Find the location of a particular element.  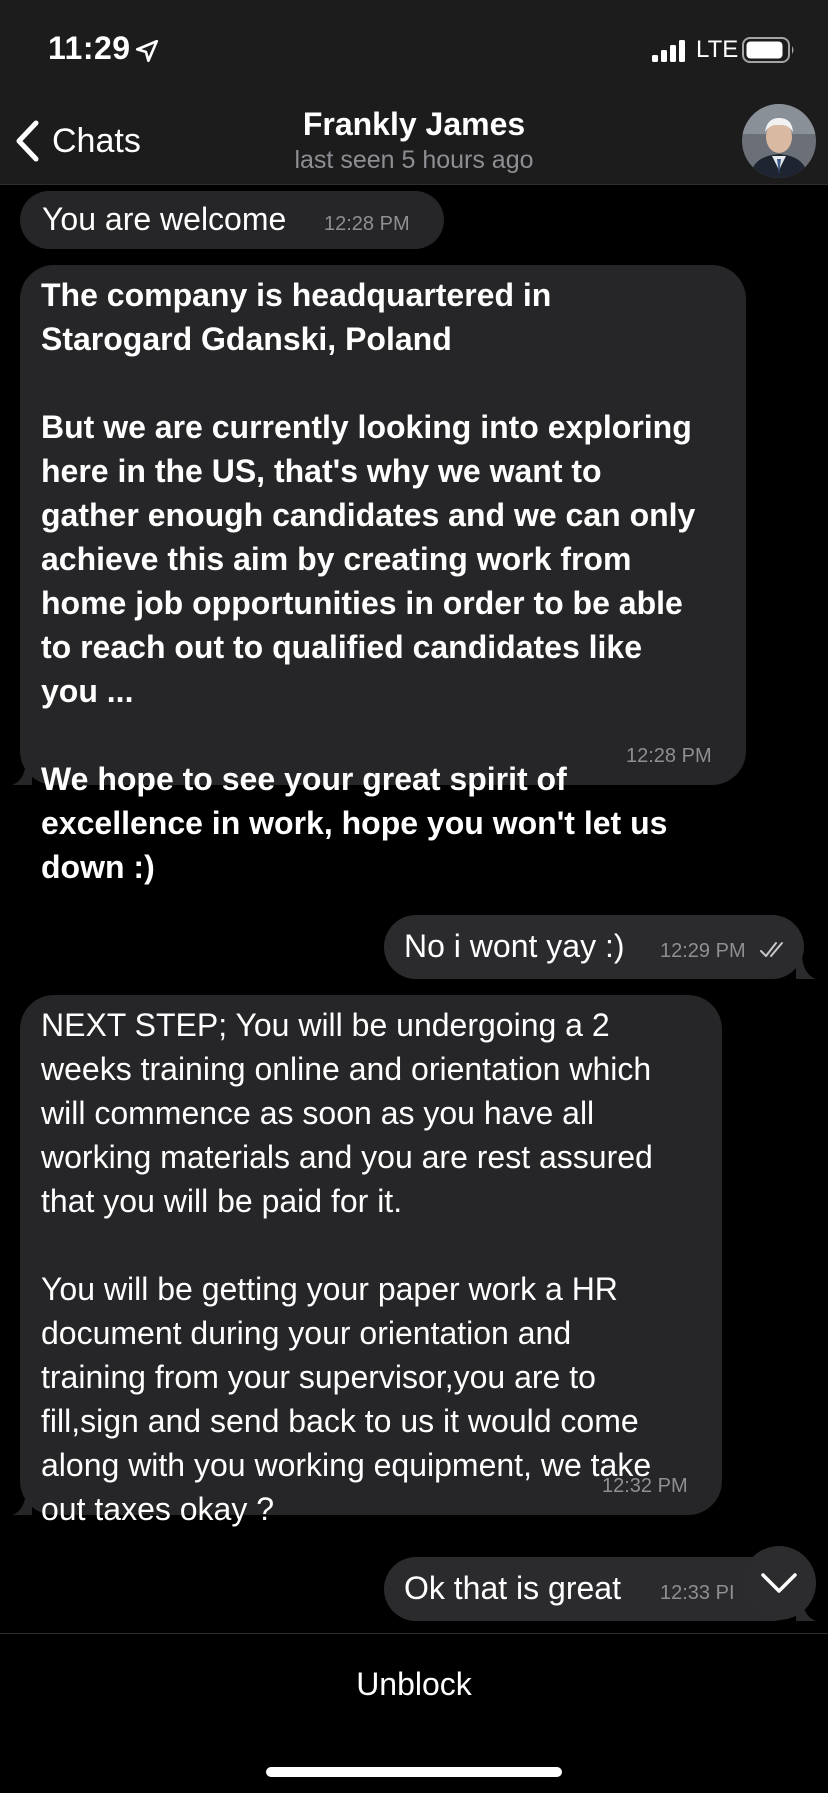

battery-icon is located at coordinates (768, 50).